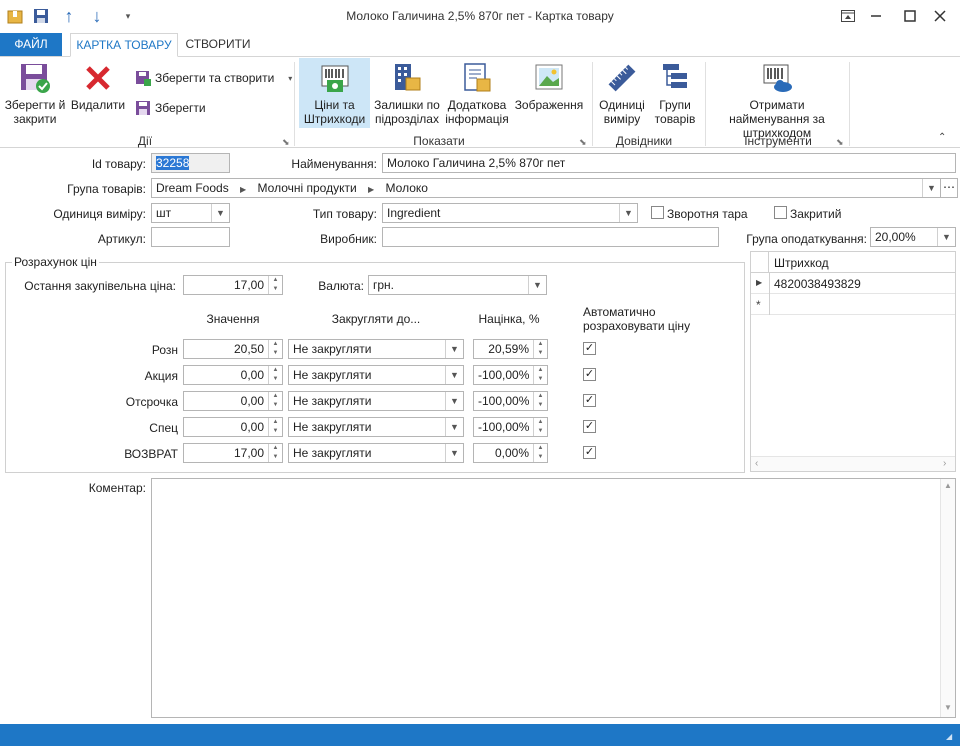  I want to click on tax-label: Група оподаткування:, so click(806, 239).